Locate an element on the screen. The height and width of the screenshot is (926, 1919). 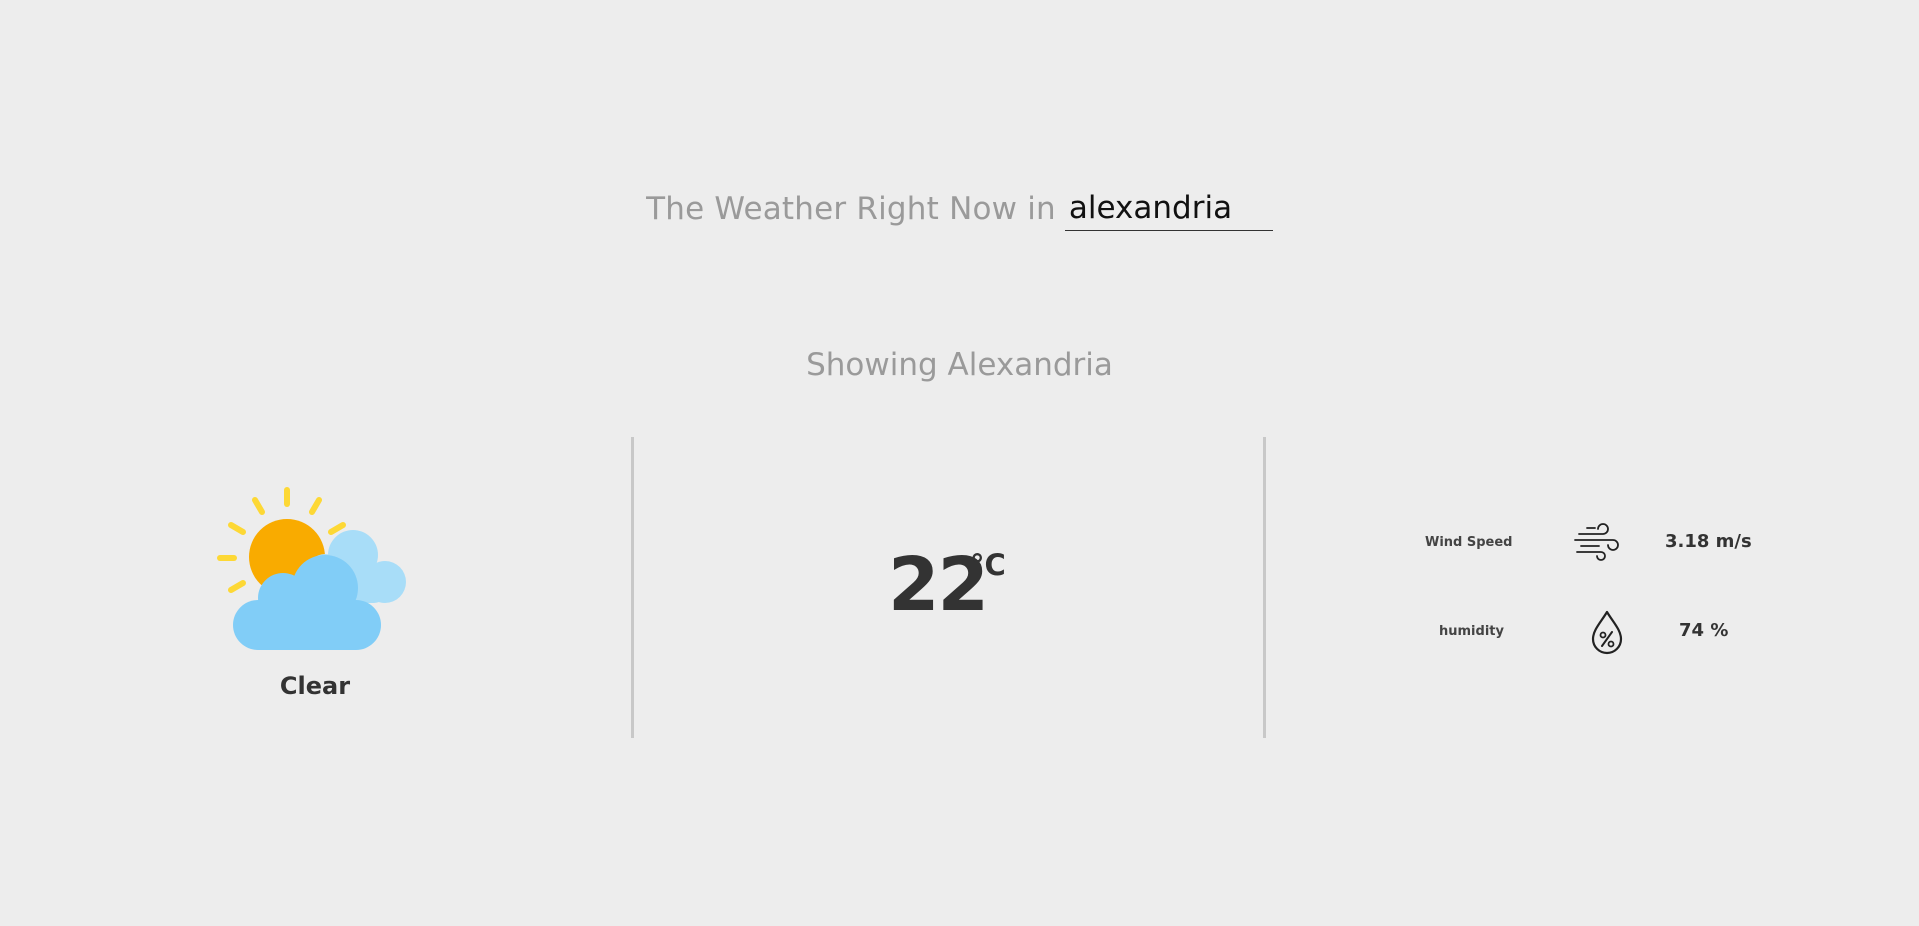
stats-panel: Wind Speed 3.18 m/s humidity 74 % is located at coordinates (1592, 587).